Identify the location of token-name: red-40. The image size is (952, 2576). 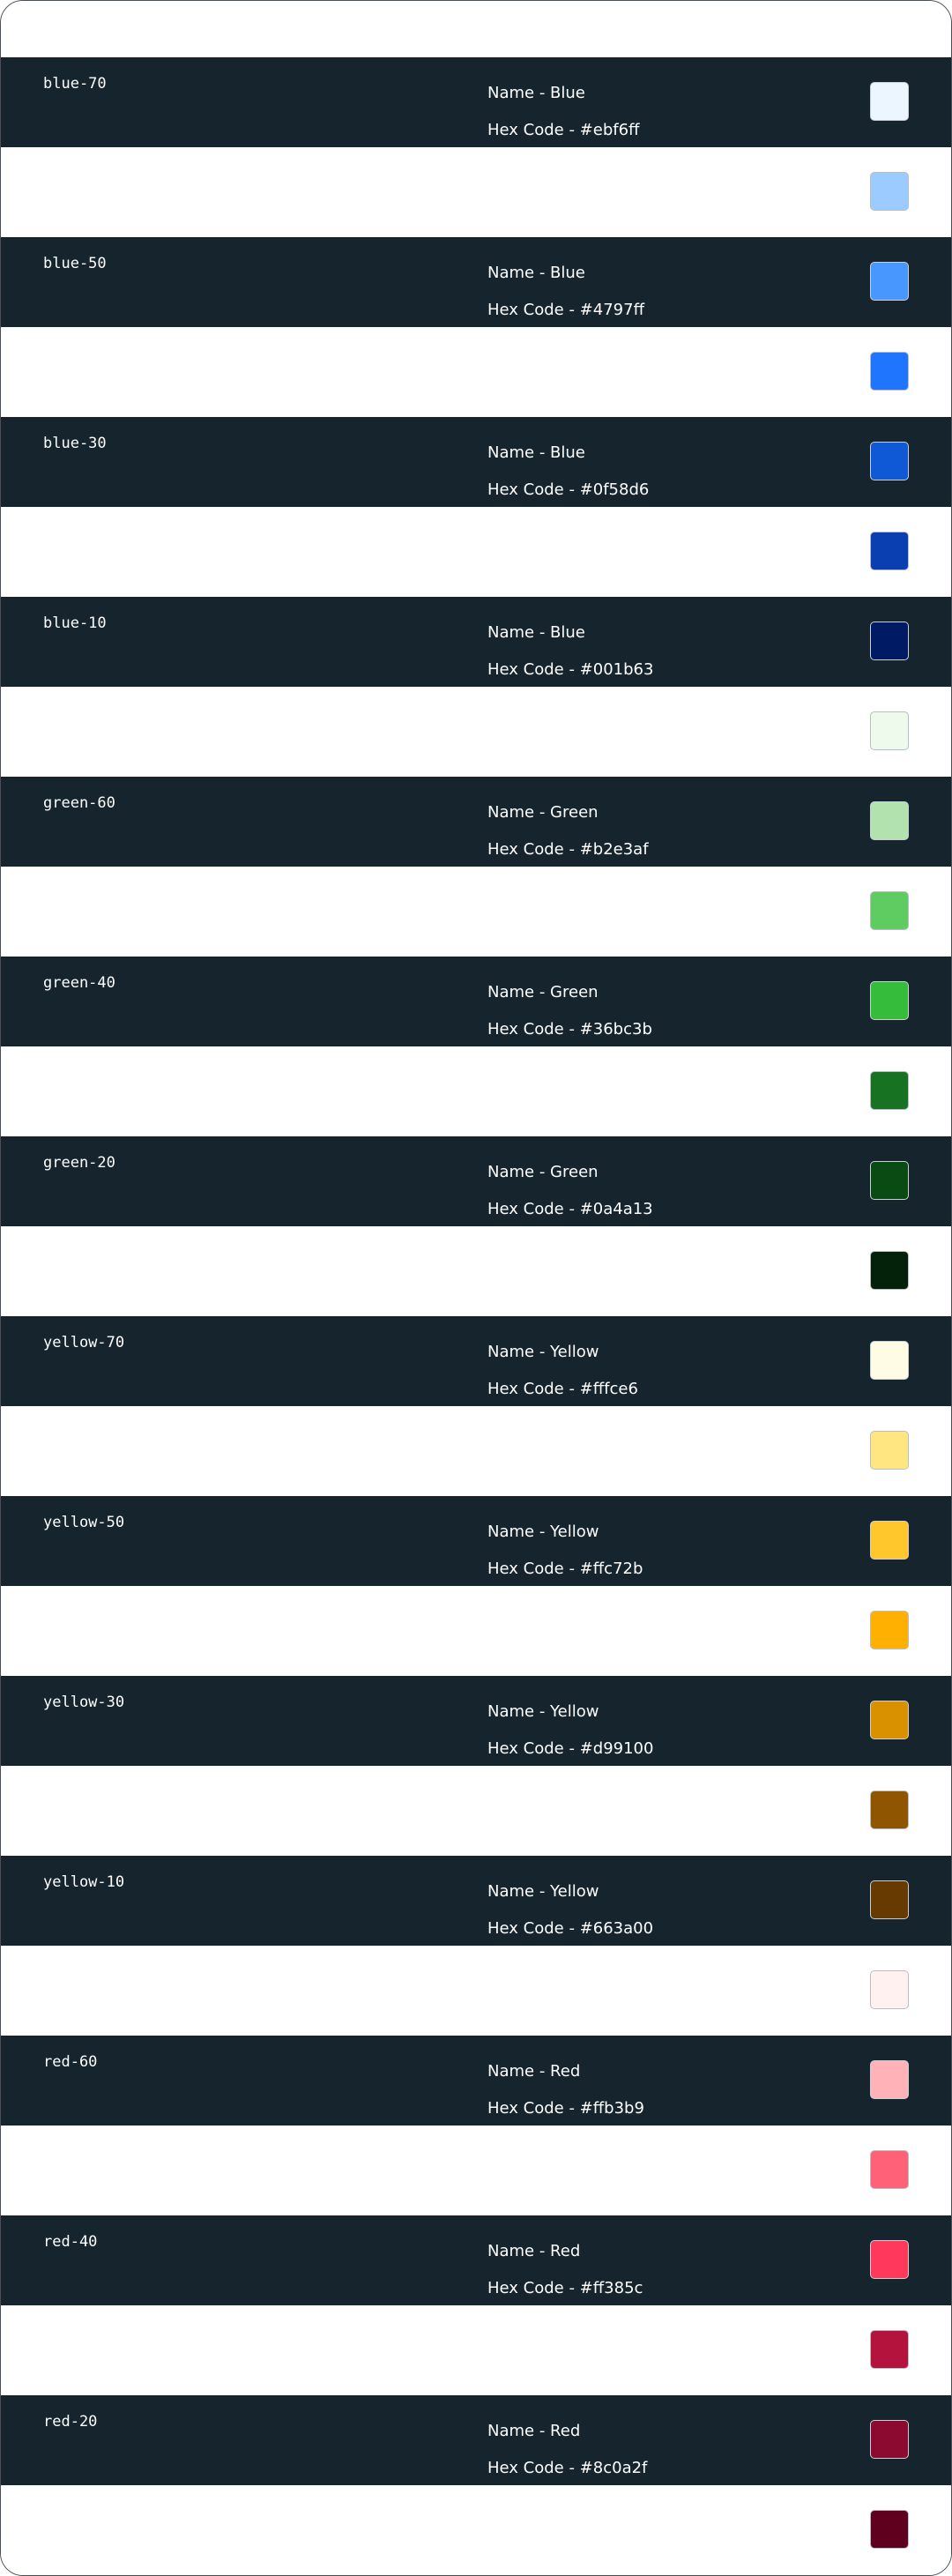
(70, 2242).